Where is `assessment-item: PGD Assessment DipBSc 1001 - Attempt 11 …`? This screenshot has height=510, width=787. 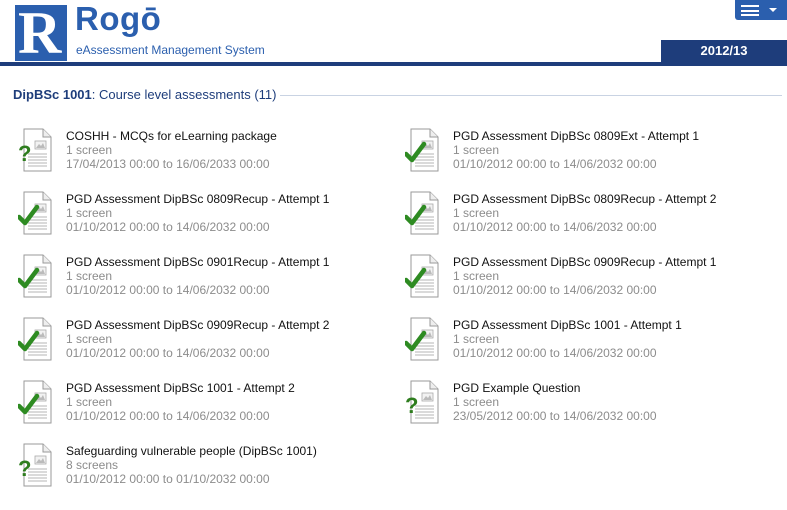
assessment-item: PGD Assessment DipBSc 1001 - Attempt 11 … is located at coordinates (584, 347).